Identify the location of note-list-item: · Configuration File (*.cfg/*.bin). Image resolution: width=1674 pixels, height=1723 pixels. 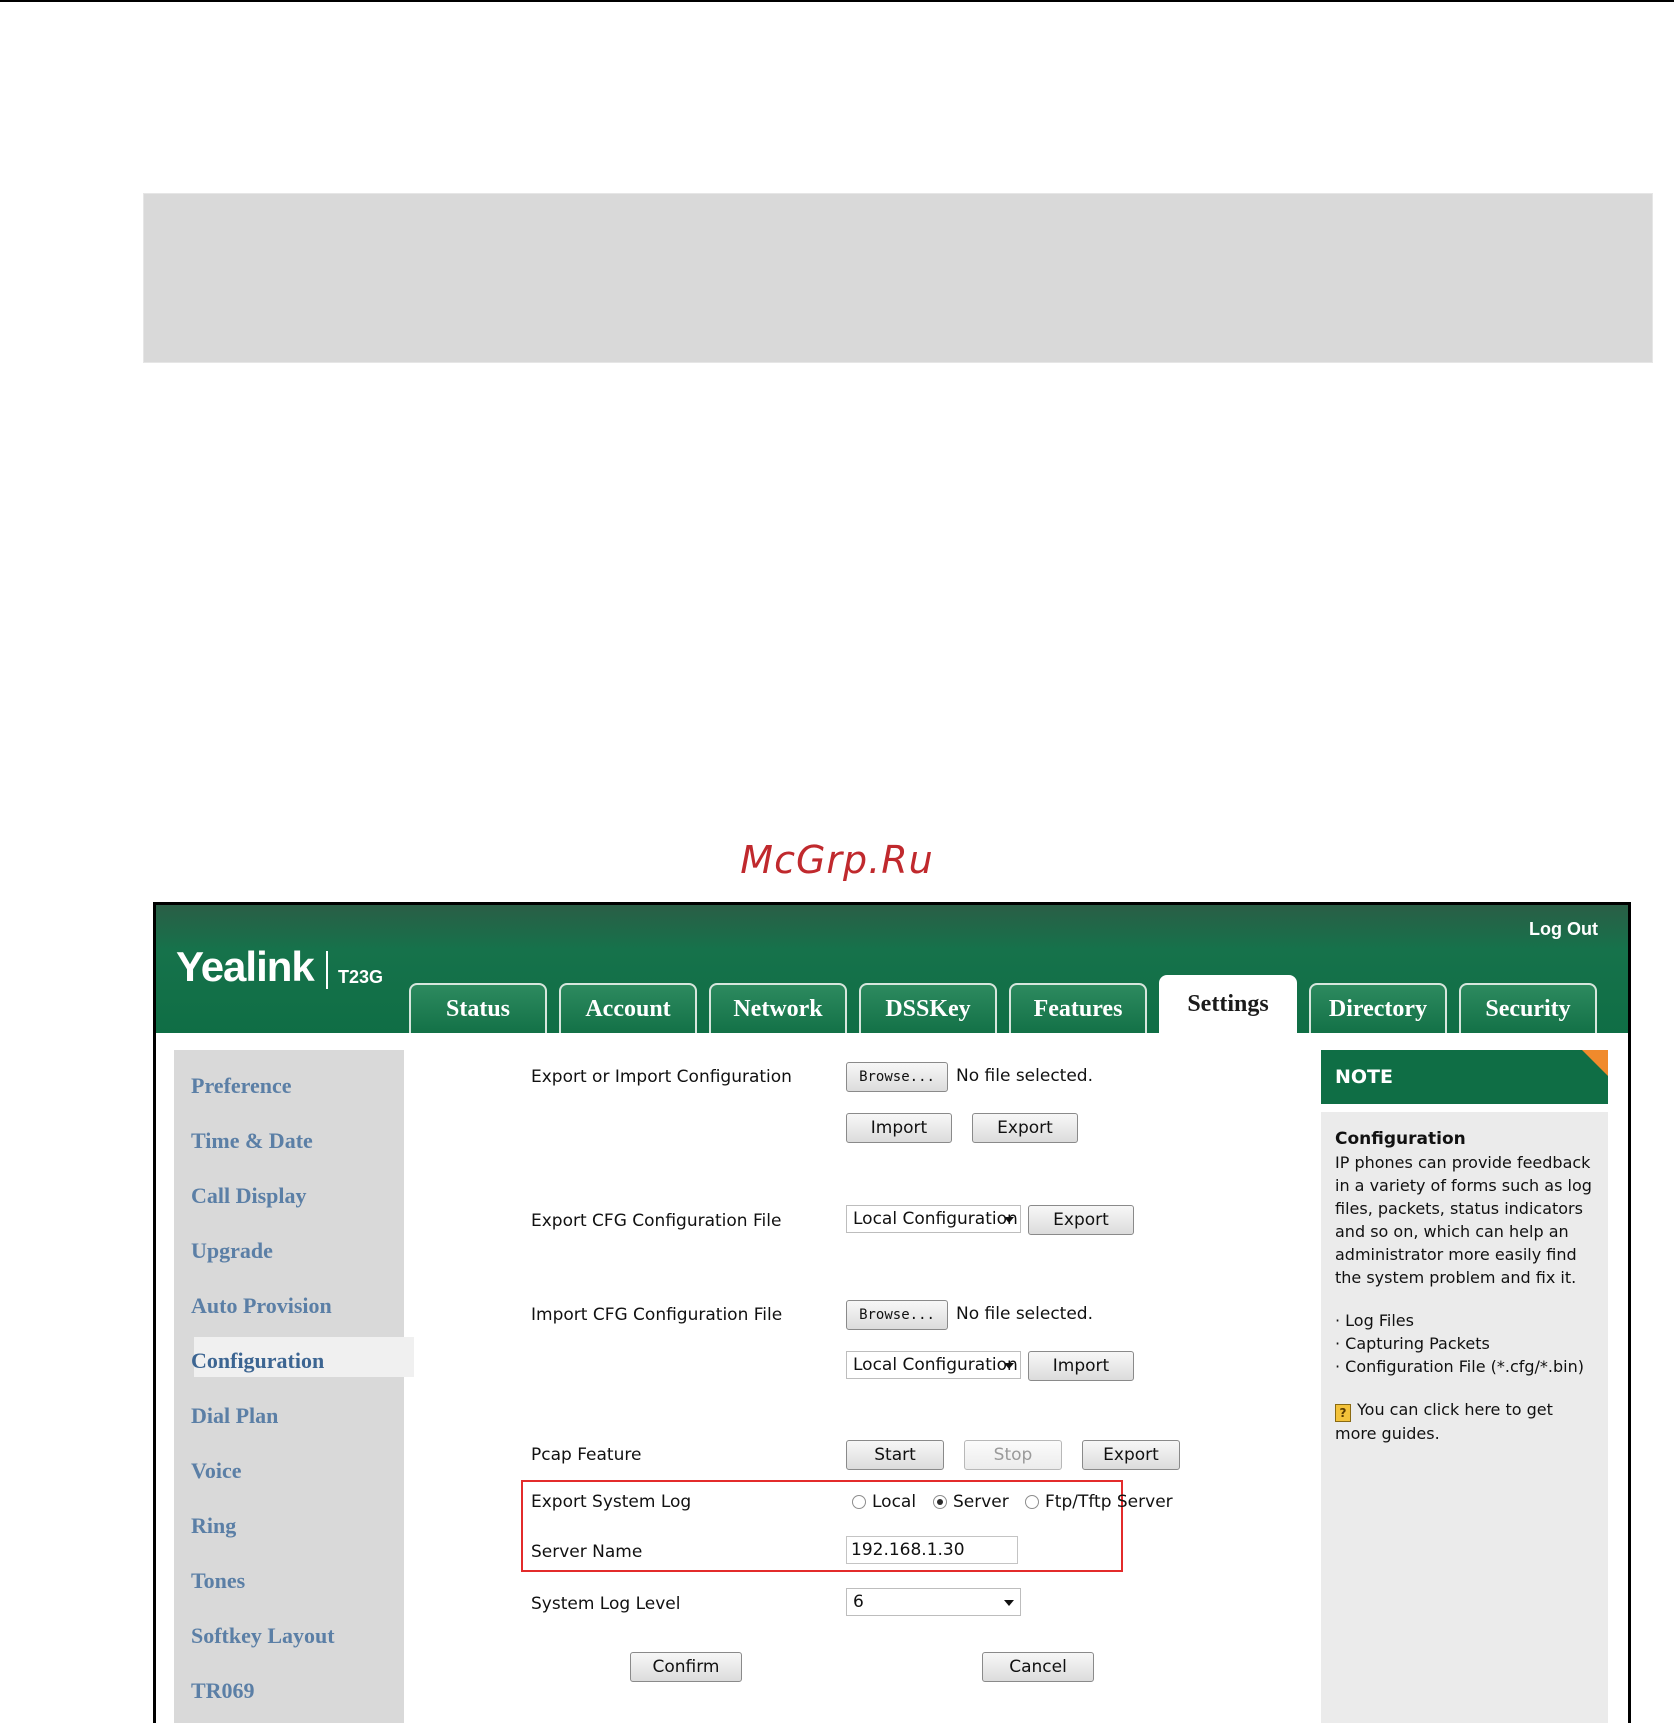
(1459, 1366).